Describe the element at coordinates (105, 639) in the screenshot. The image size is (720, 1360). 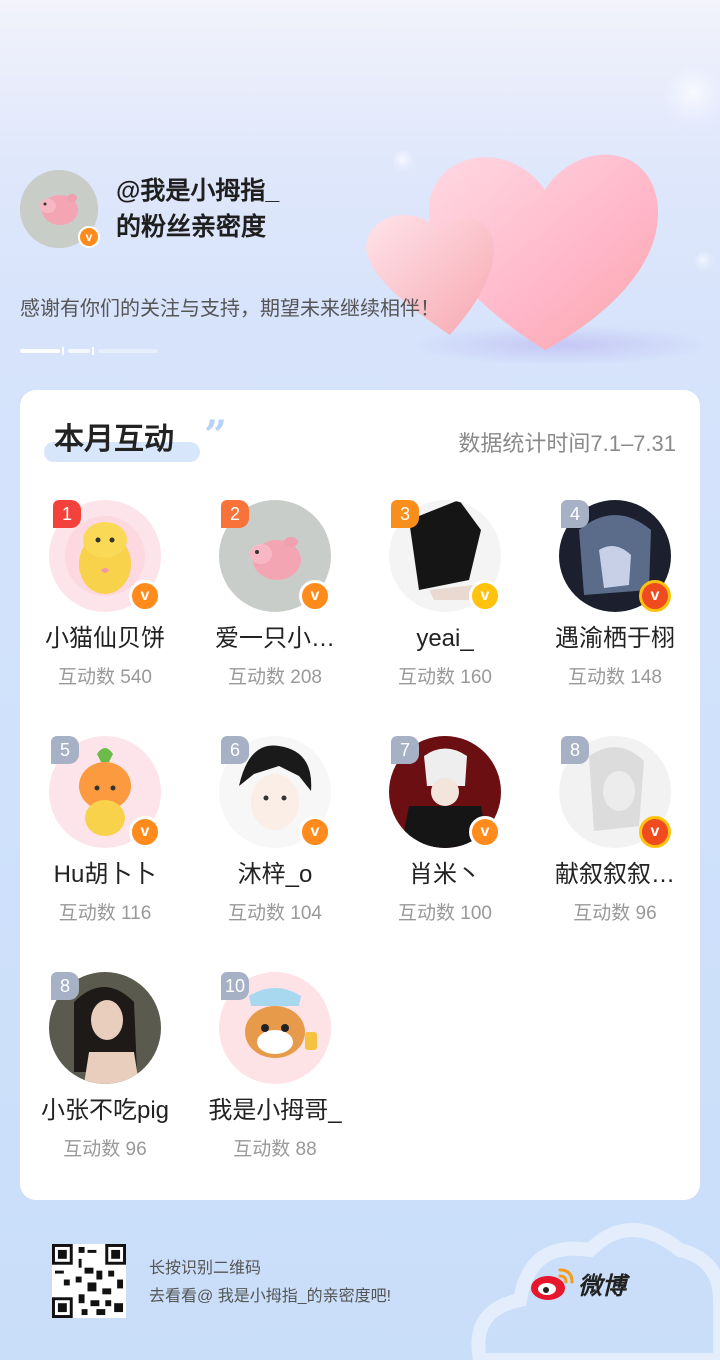
I see `fan-name: 小猫仙贝饼` at that location.